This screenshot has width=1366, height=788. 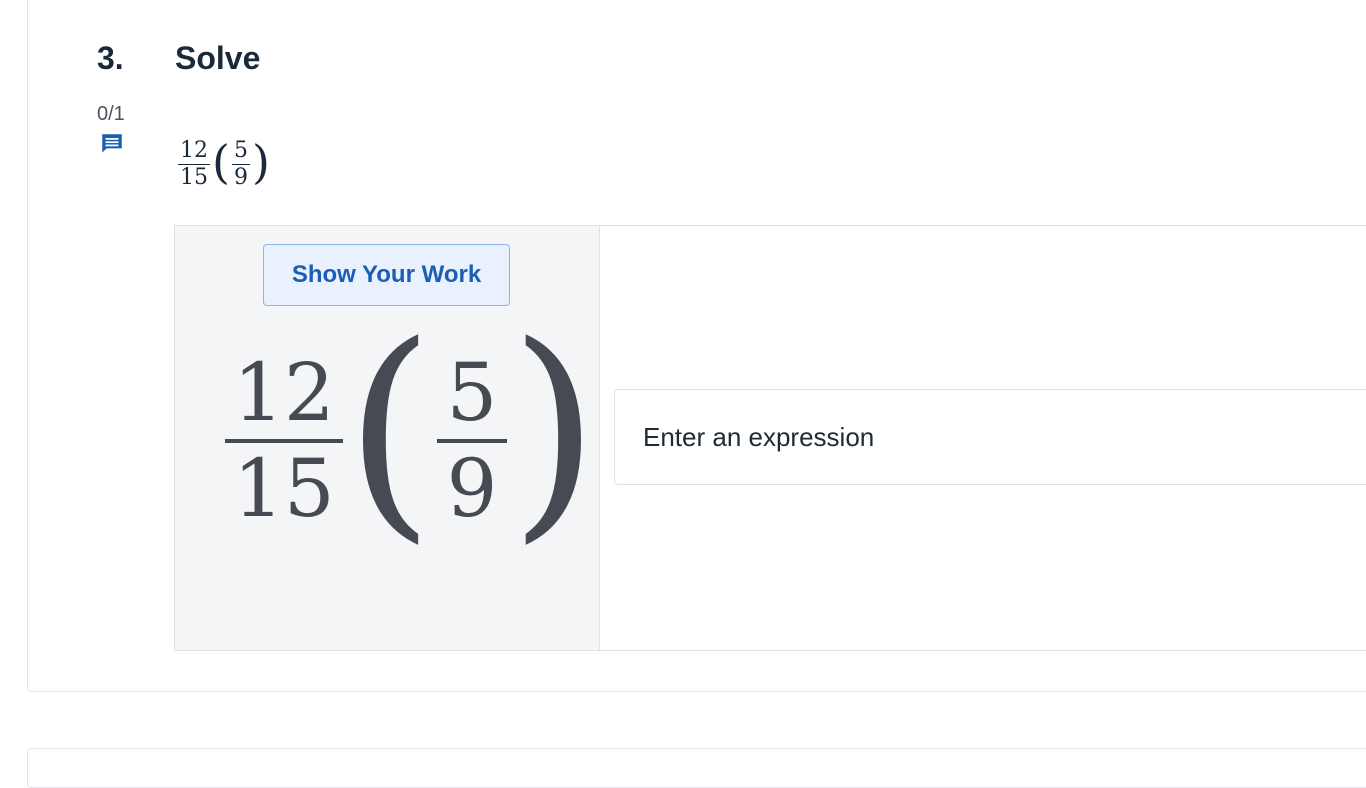 I want to click on prompt-open-paren: (, so click(x=221, y=162).